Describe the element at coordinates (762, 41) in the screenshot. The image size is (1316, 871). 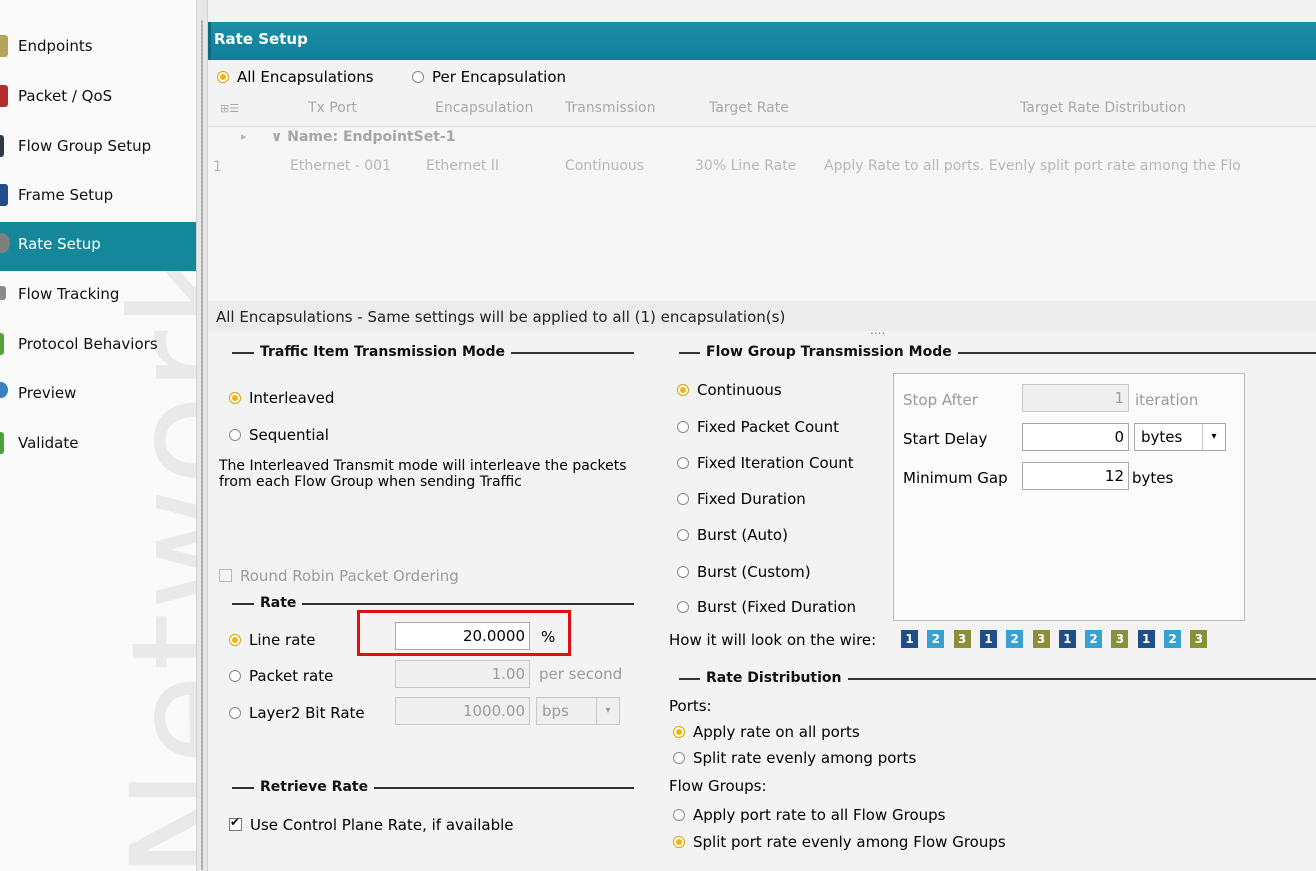
I see `page-header: Rate Setup` at that location.